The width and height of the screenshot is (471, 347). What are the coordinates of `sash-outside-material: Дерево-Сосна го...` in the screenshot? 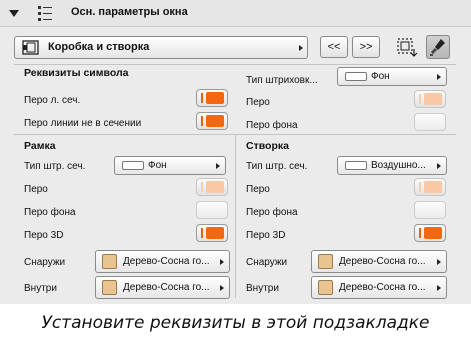 It's located at (379, 261).